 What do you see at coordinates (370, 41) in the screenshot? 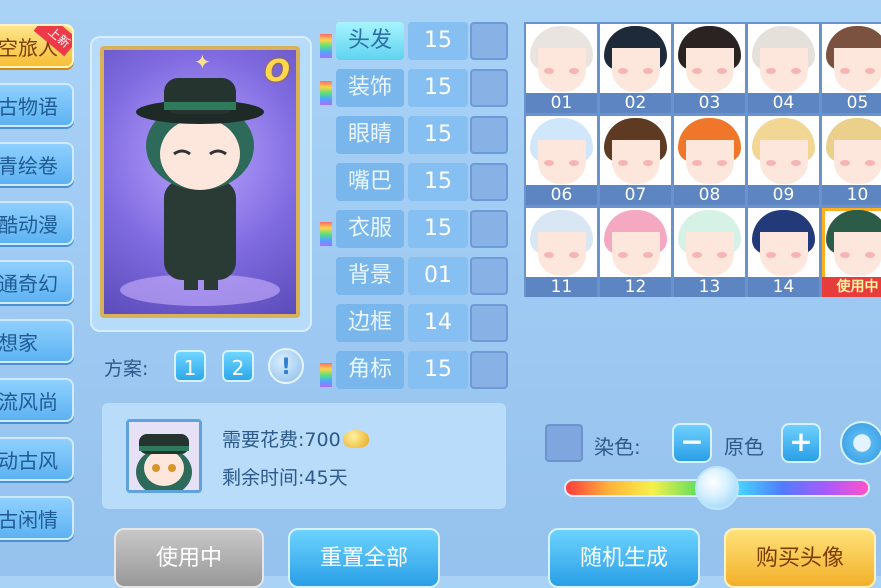
I see `category-tab: 头发` at bounding box center [370, 41].